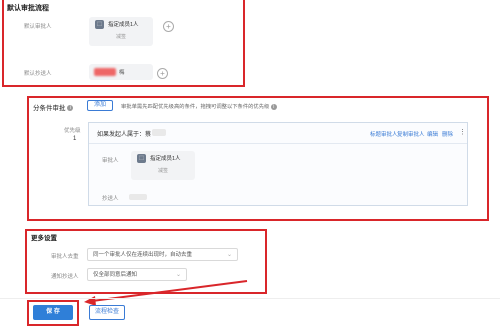  What do you see at coordinates (166, 293) in the screenshot?
I see `annotation-arrow` at bounding box center [166, 293].